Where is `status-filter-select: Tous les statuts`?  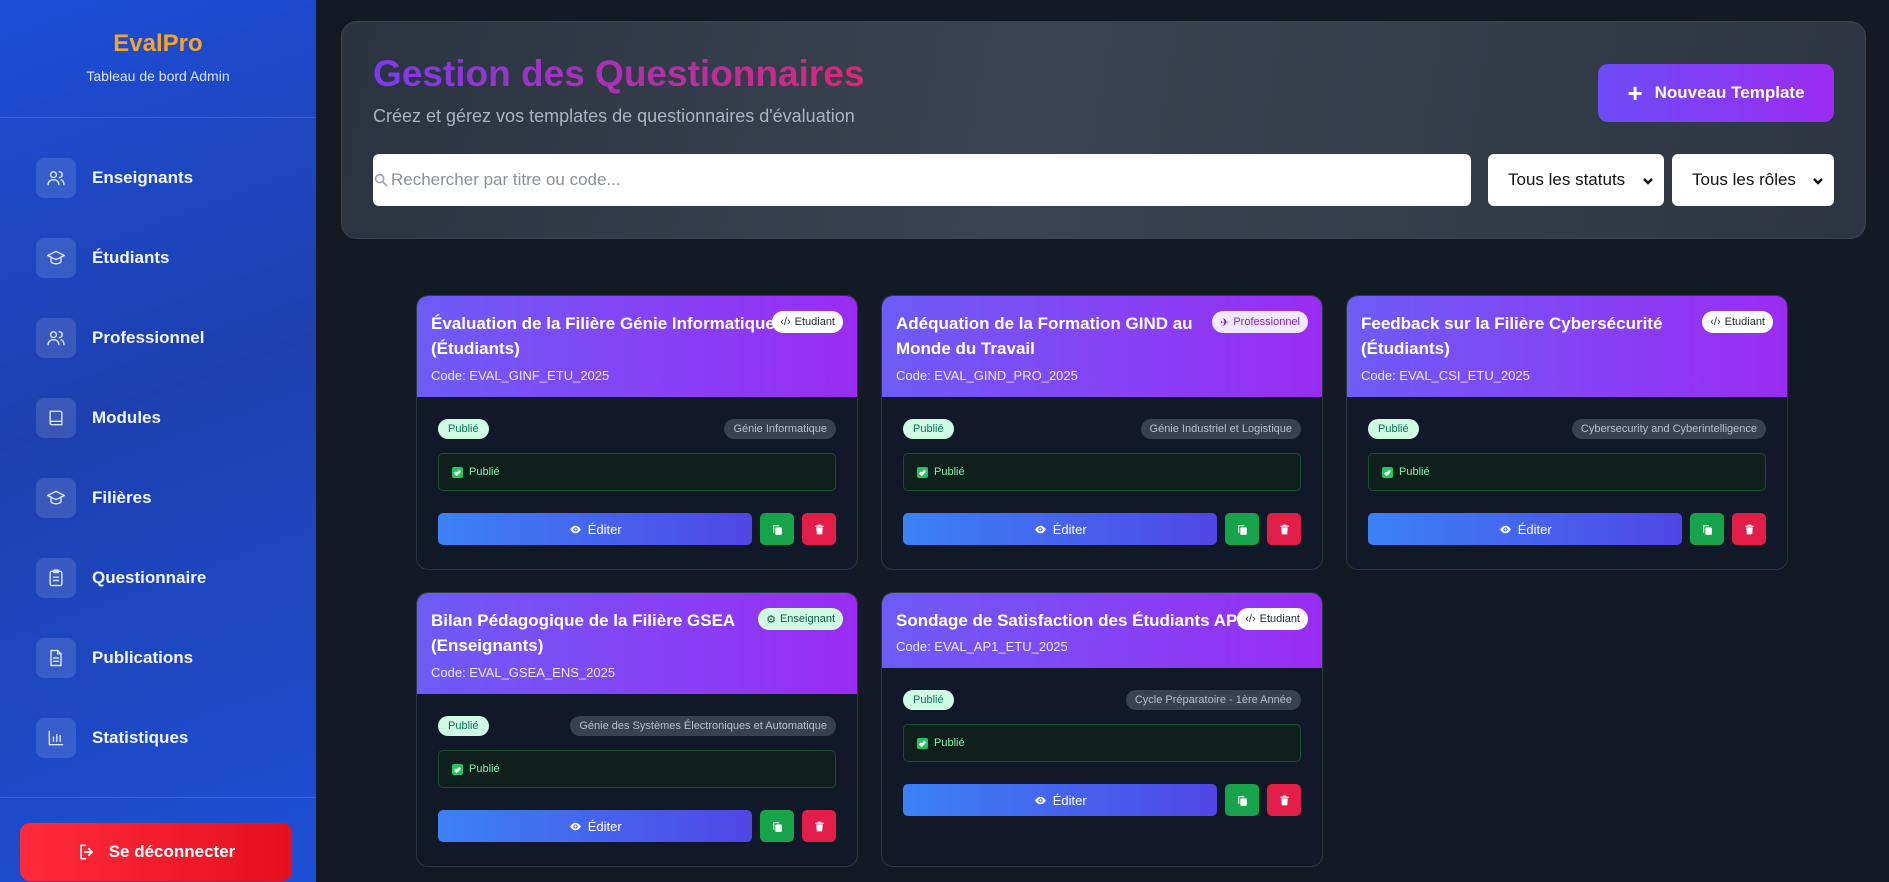 status-filter-select: Tous les statuts is located at coordinates (1576, 180).